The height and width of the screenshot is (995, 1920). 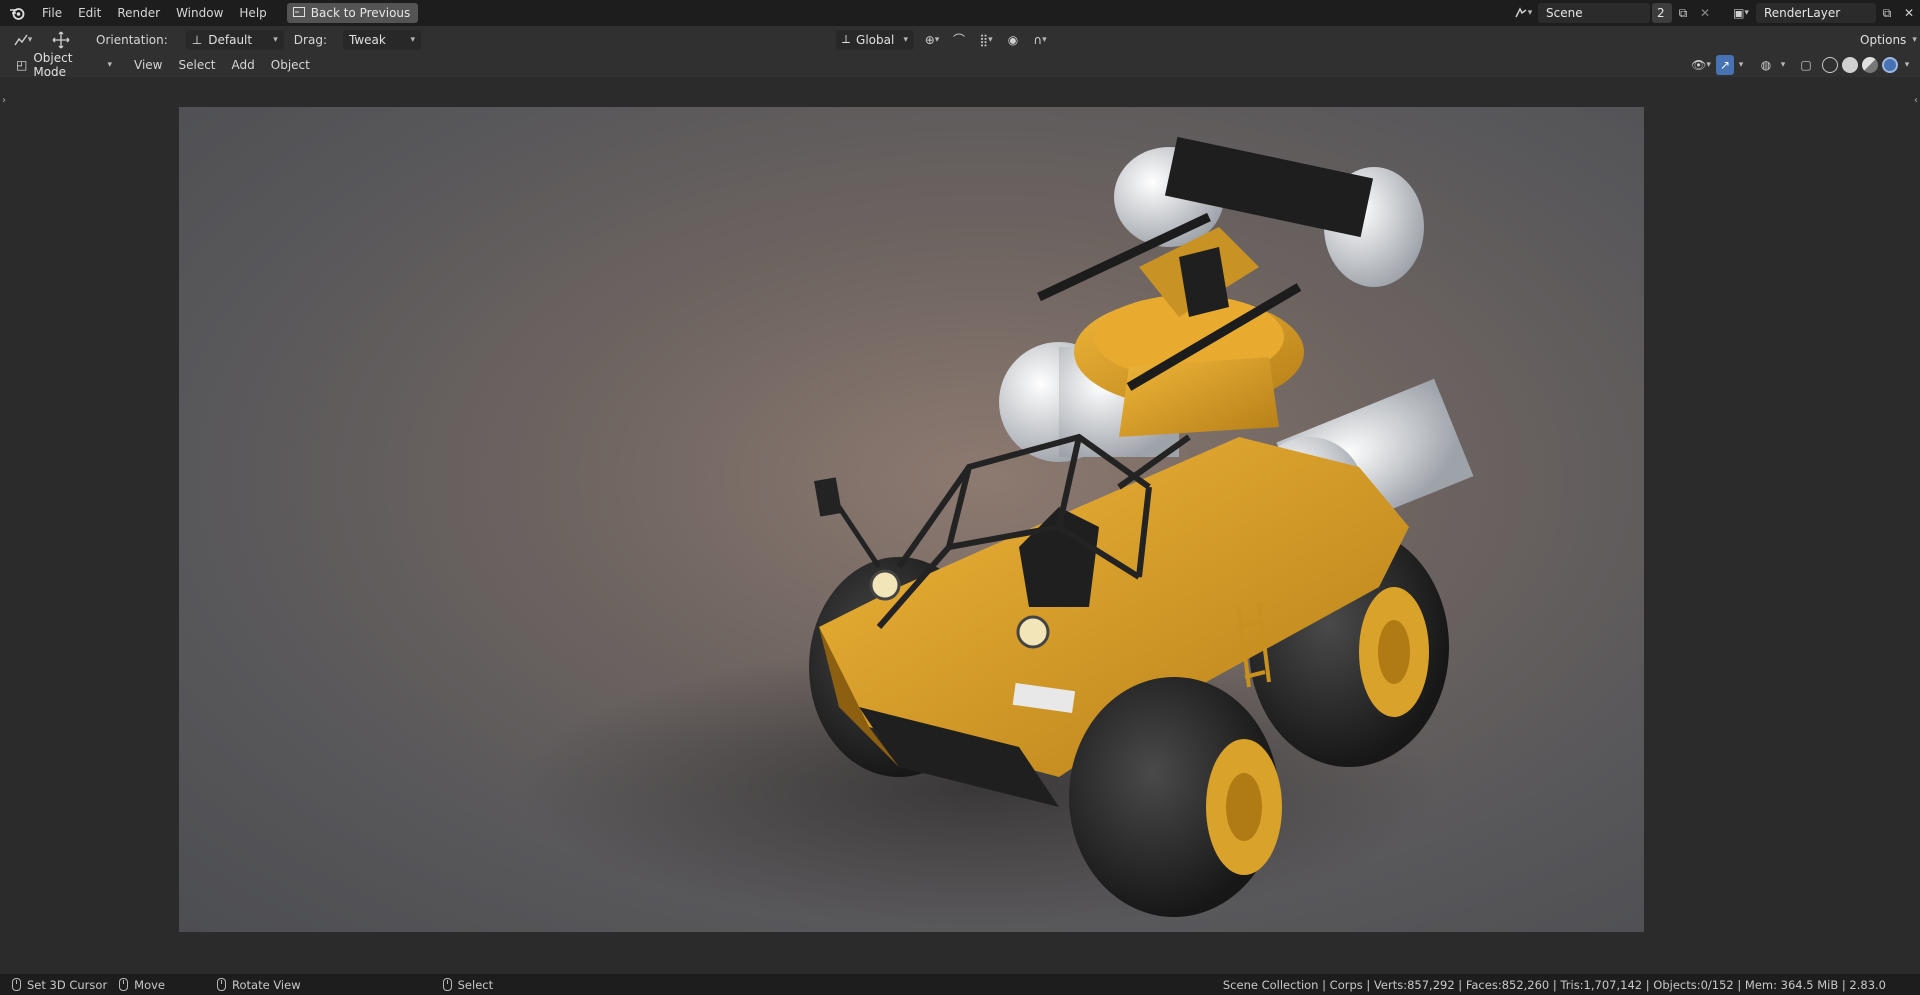 What do you see at coordinates (1850, 65) in the screenshot?
I see `solid-shading-icon` at bounding box center [1850, 65].